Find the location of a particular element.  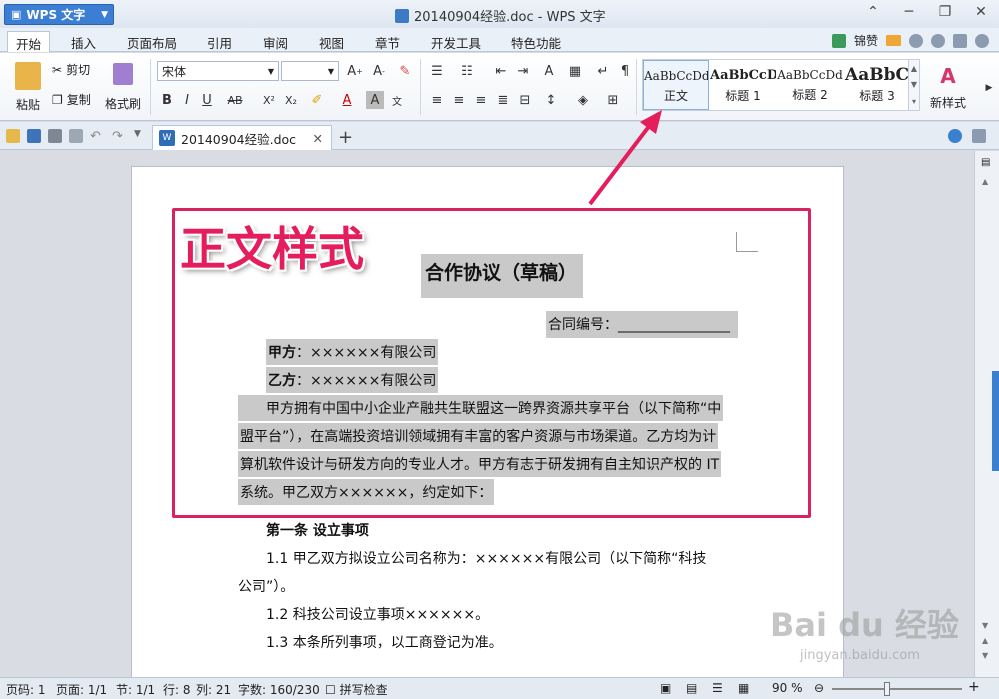

undo-icon: ↶ is located at coordinates (97, 136).